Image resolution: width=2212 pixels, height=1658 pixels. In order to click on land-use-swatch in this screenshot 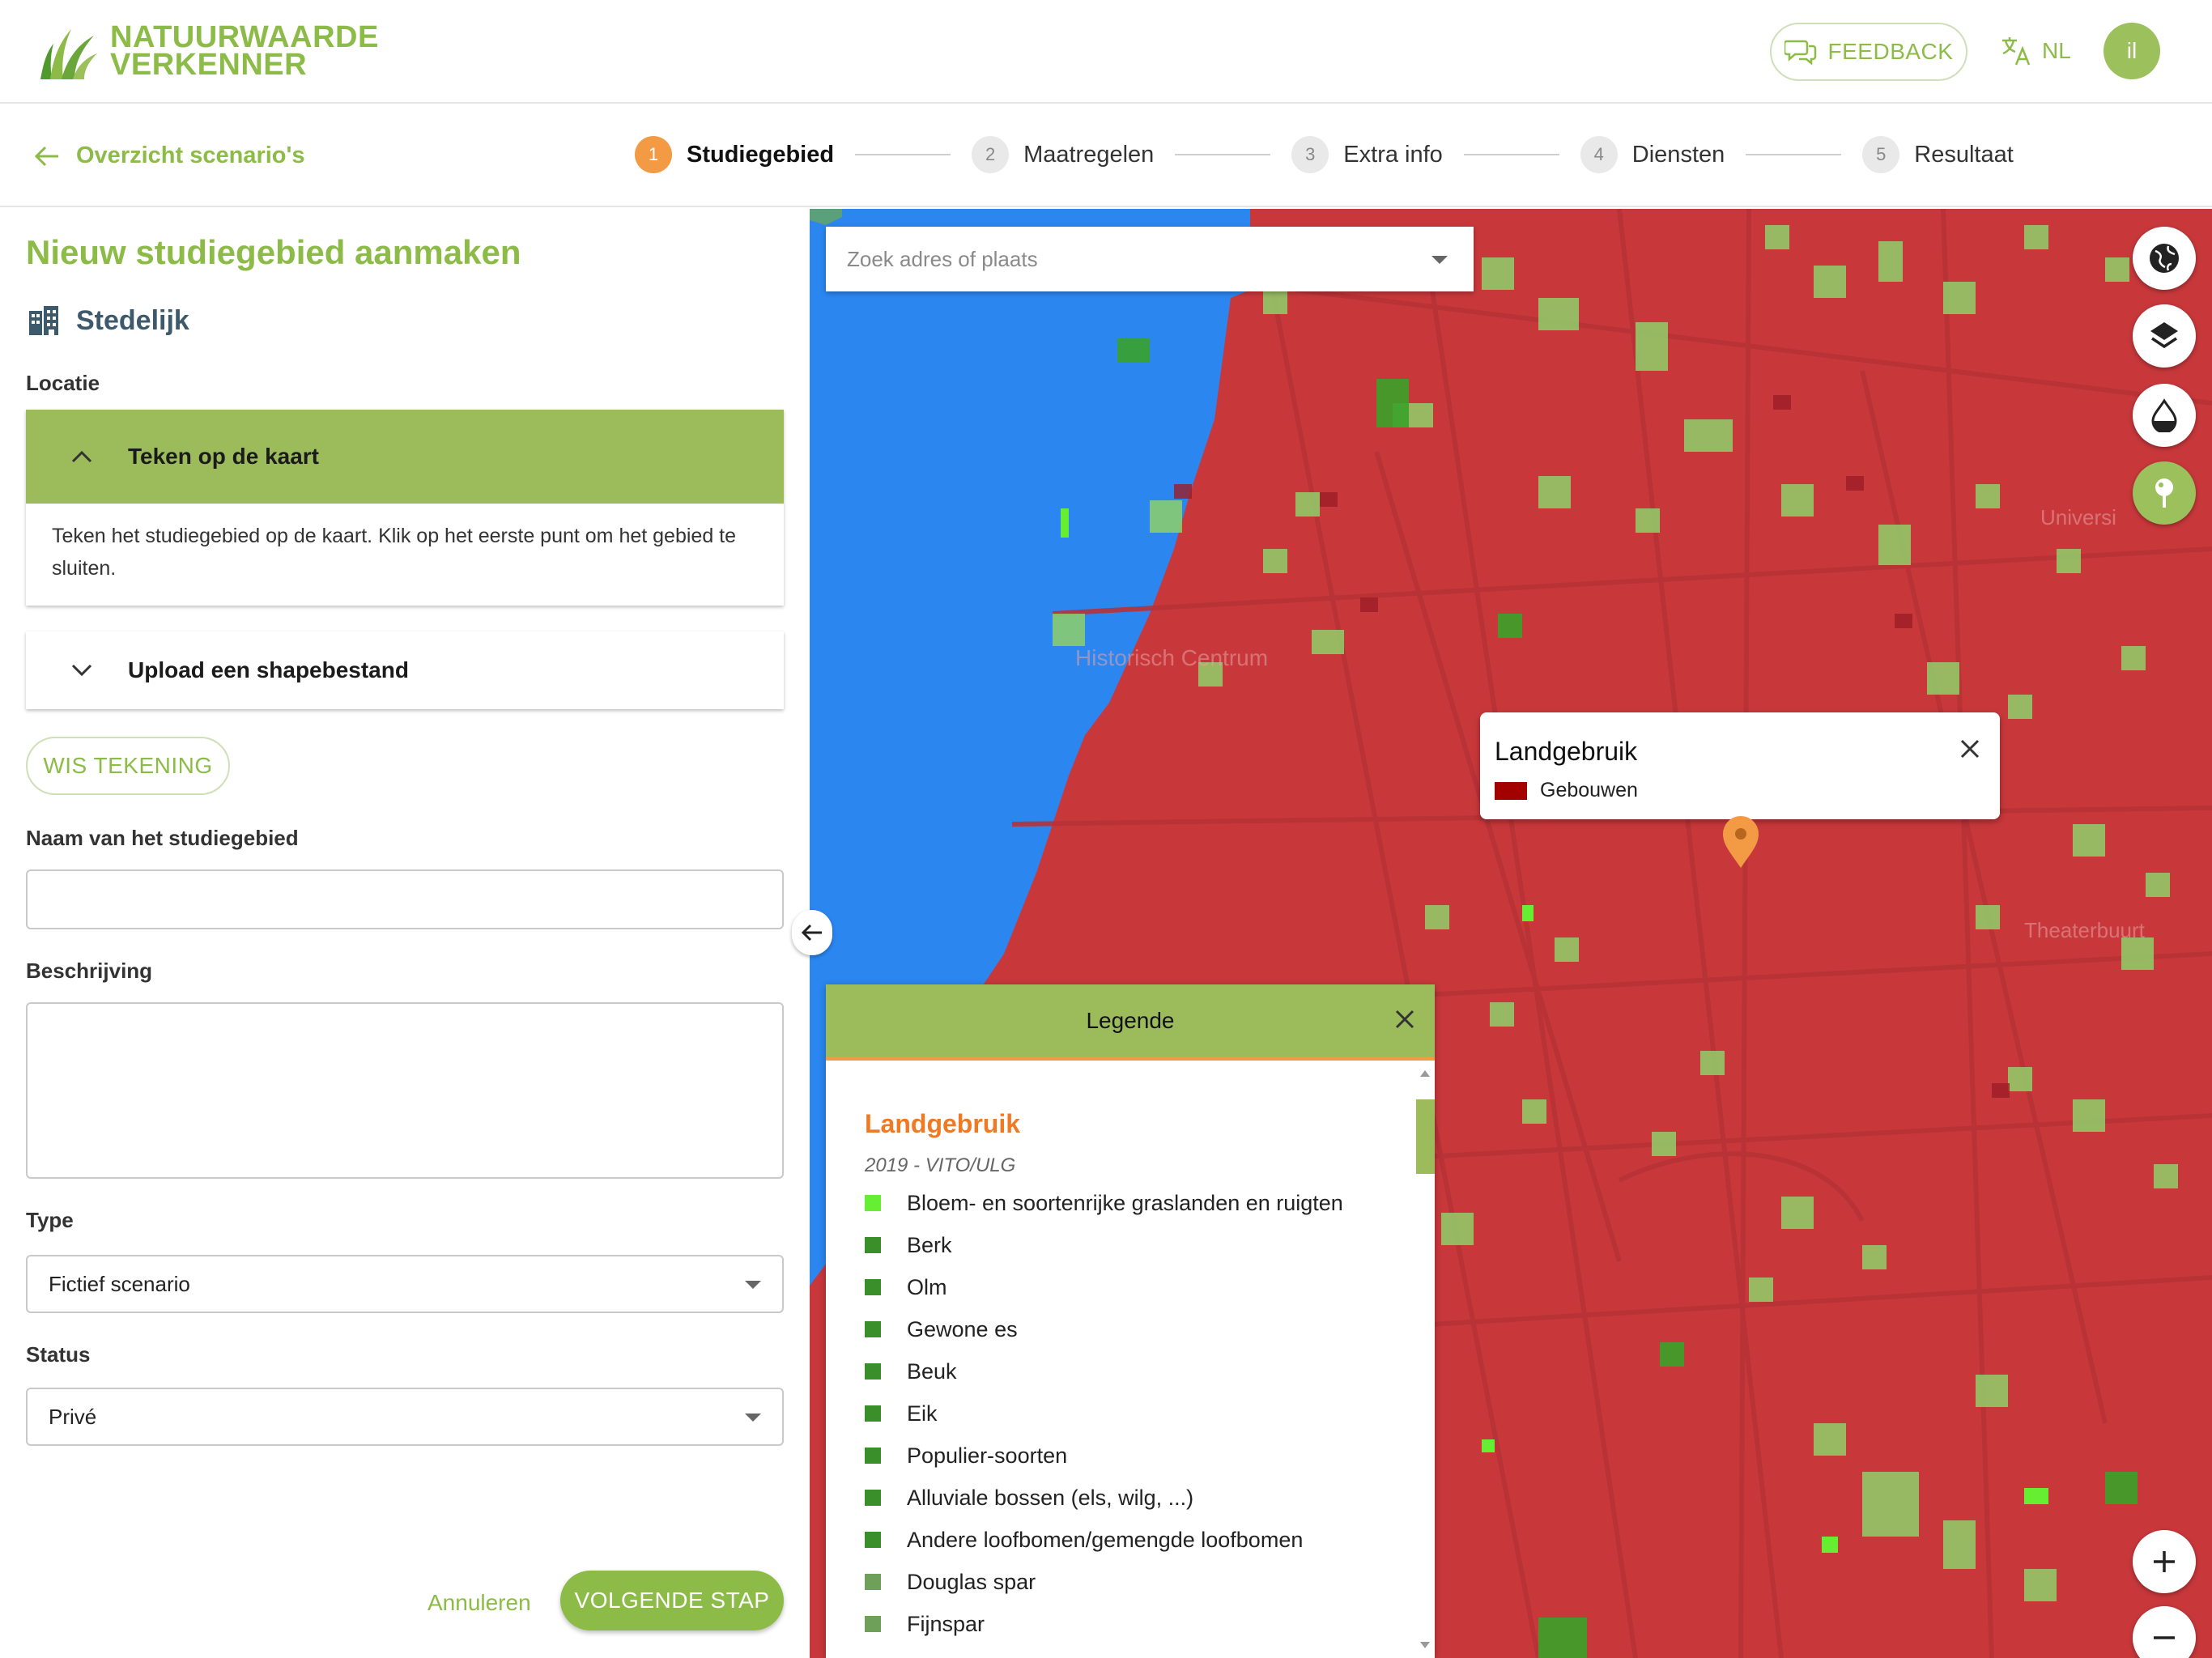, I will do `click(1511, 791)`.